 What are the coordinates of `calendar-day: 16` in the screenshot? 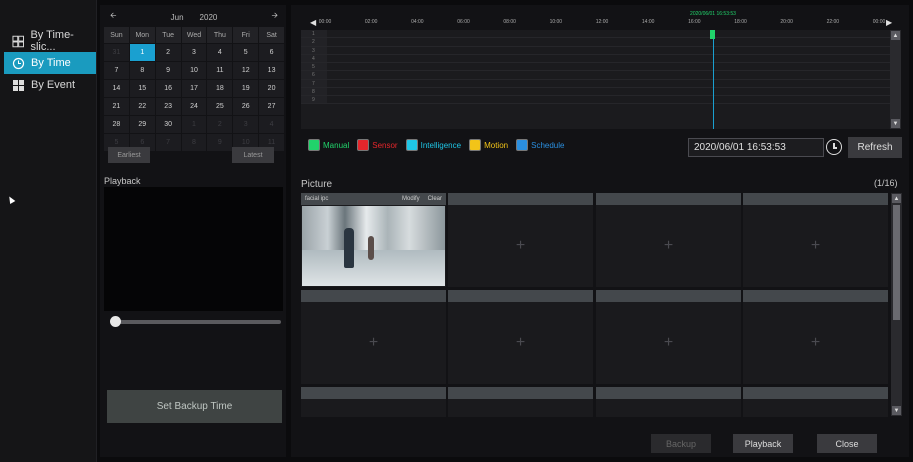 It's located at (168, 88).